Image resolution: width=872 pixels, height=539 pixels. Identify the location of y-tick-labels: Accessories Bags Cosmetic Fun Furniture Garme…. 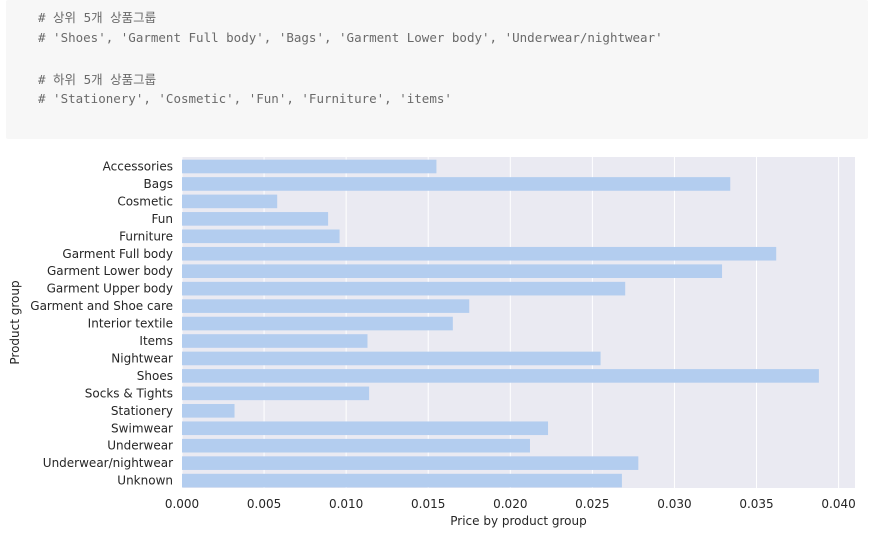
(101, 324).